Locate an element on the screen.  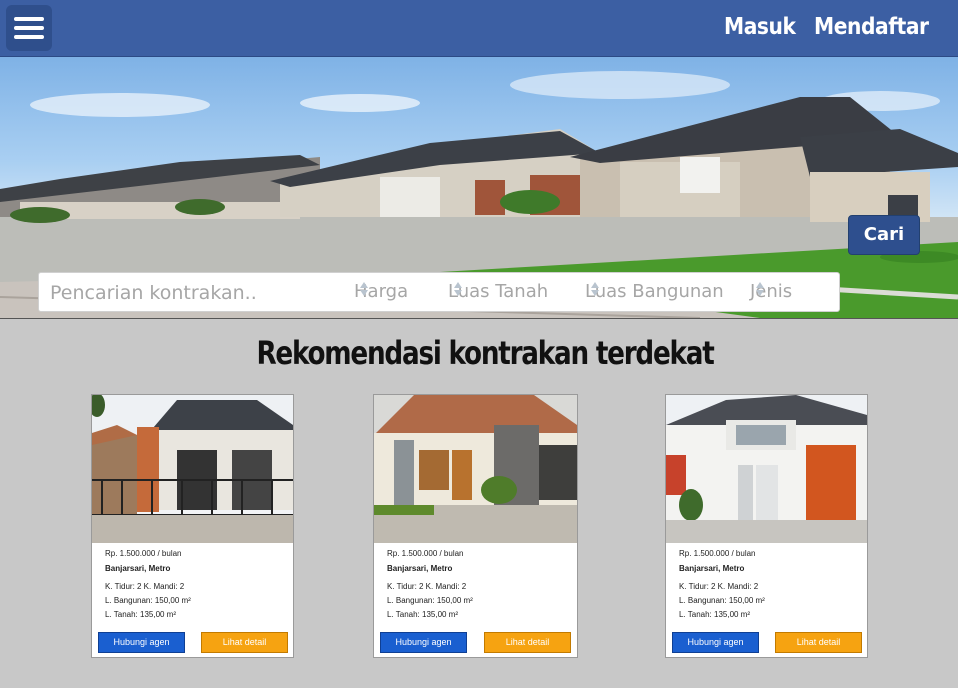
login-link: Masuk is located at coordinates (760, 27).